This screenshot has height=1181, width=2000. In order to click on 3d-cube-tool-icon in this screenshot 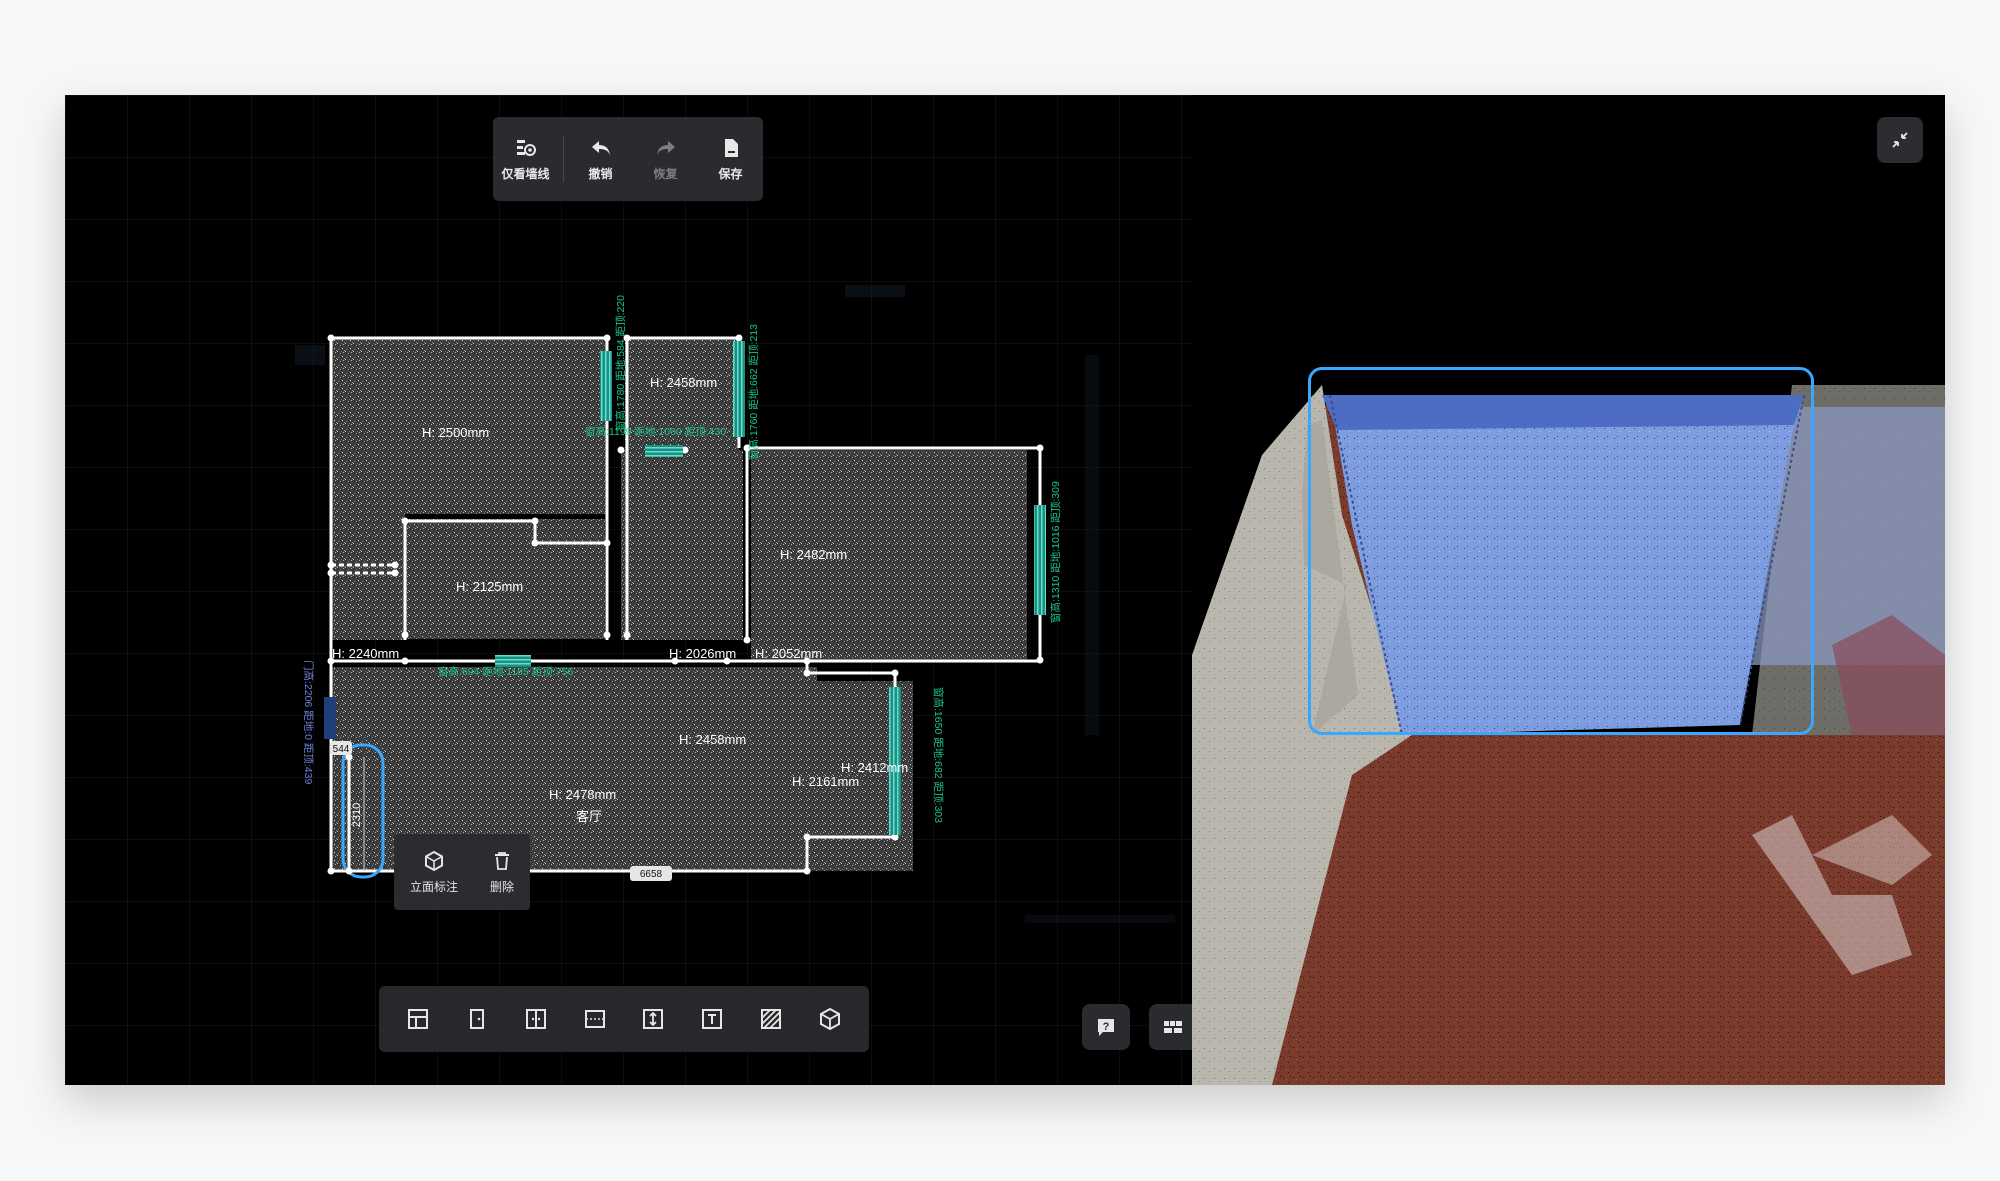, I will do `click(829, 1019)`.